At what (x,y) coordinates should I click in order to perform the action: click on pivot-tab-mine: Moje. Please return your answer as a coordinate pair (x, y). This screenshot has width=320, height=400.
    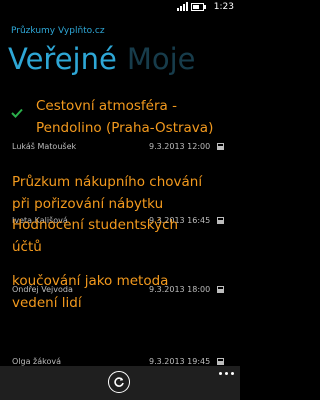
    Looking at the image, I should click on (161, 59).